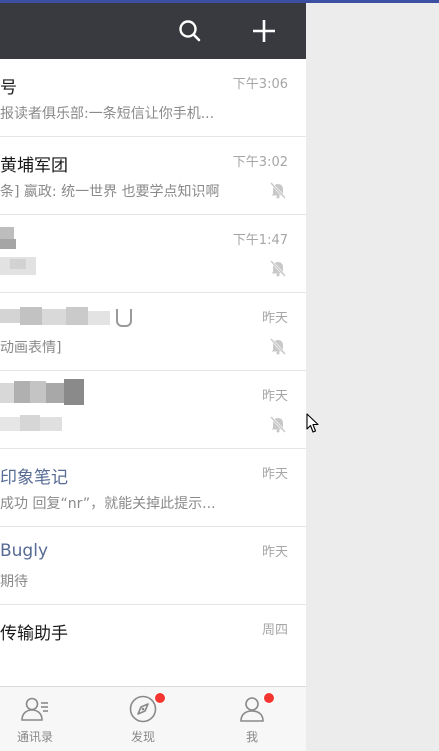  I want to click on chat-row: 下午1:47, so click(153, 254).